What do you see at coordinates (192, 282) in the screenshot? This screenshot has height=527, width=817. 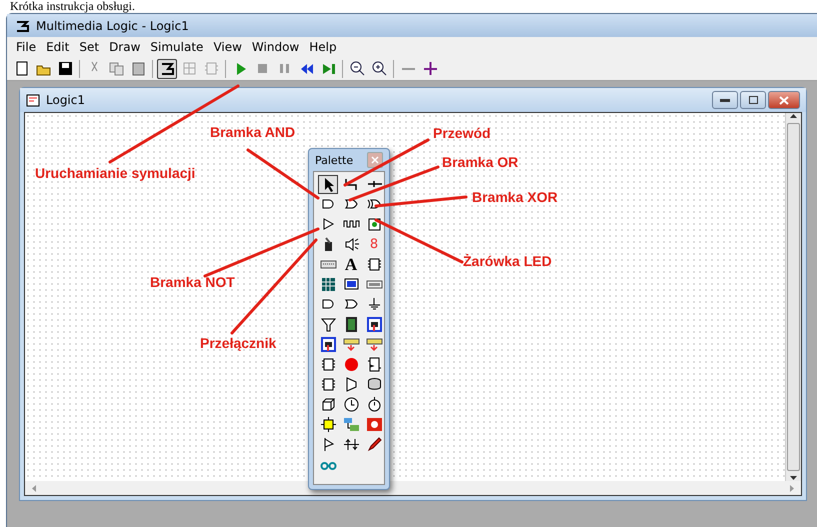 I see `annotation-label: Bramka NOT` at bounding box center [192, 282].